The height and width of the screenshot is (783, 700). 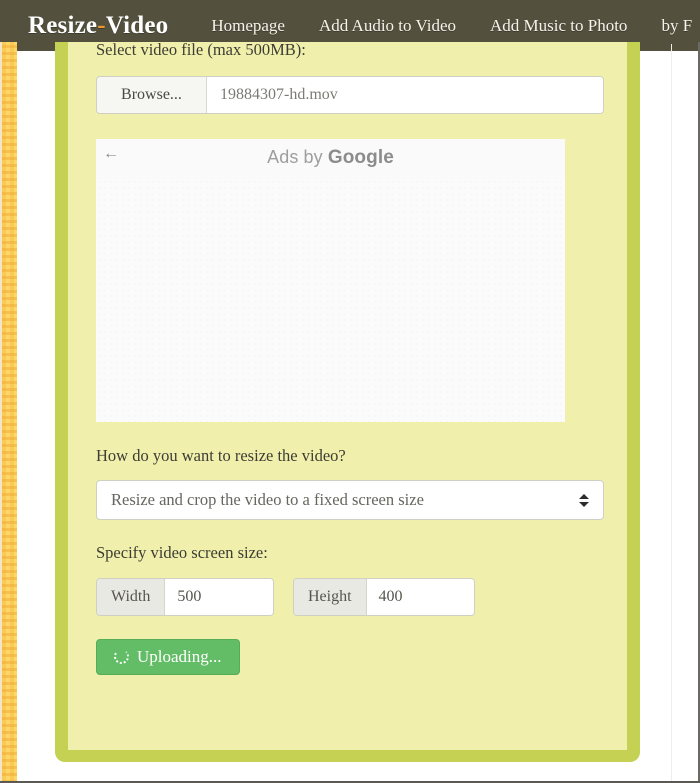 I want to click on site-logo: Resize - Video, so click(x=98, y=26).